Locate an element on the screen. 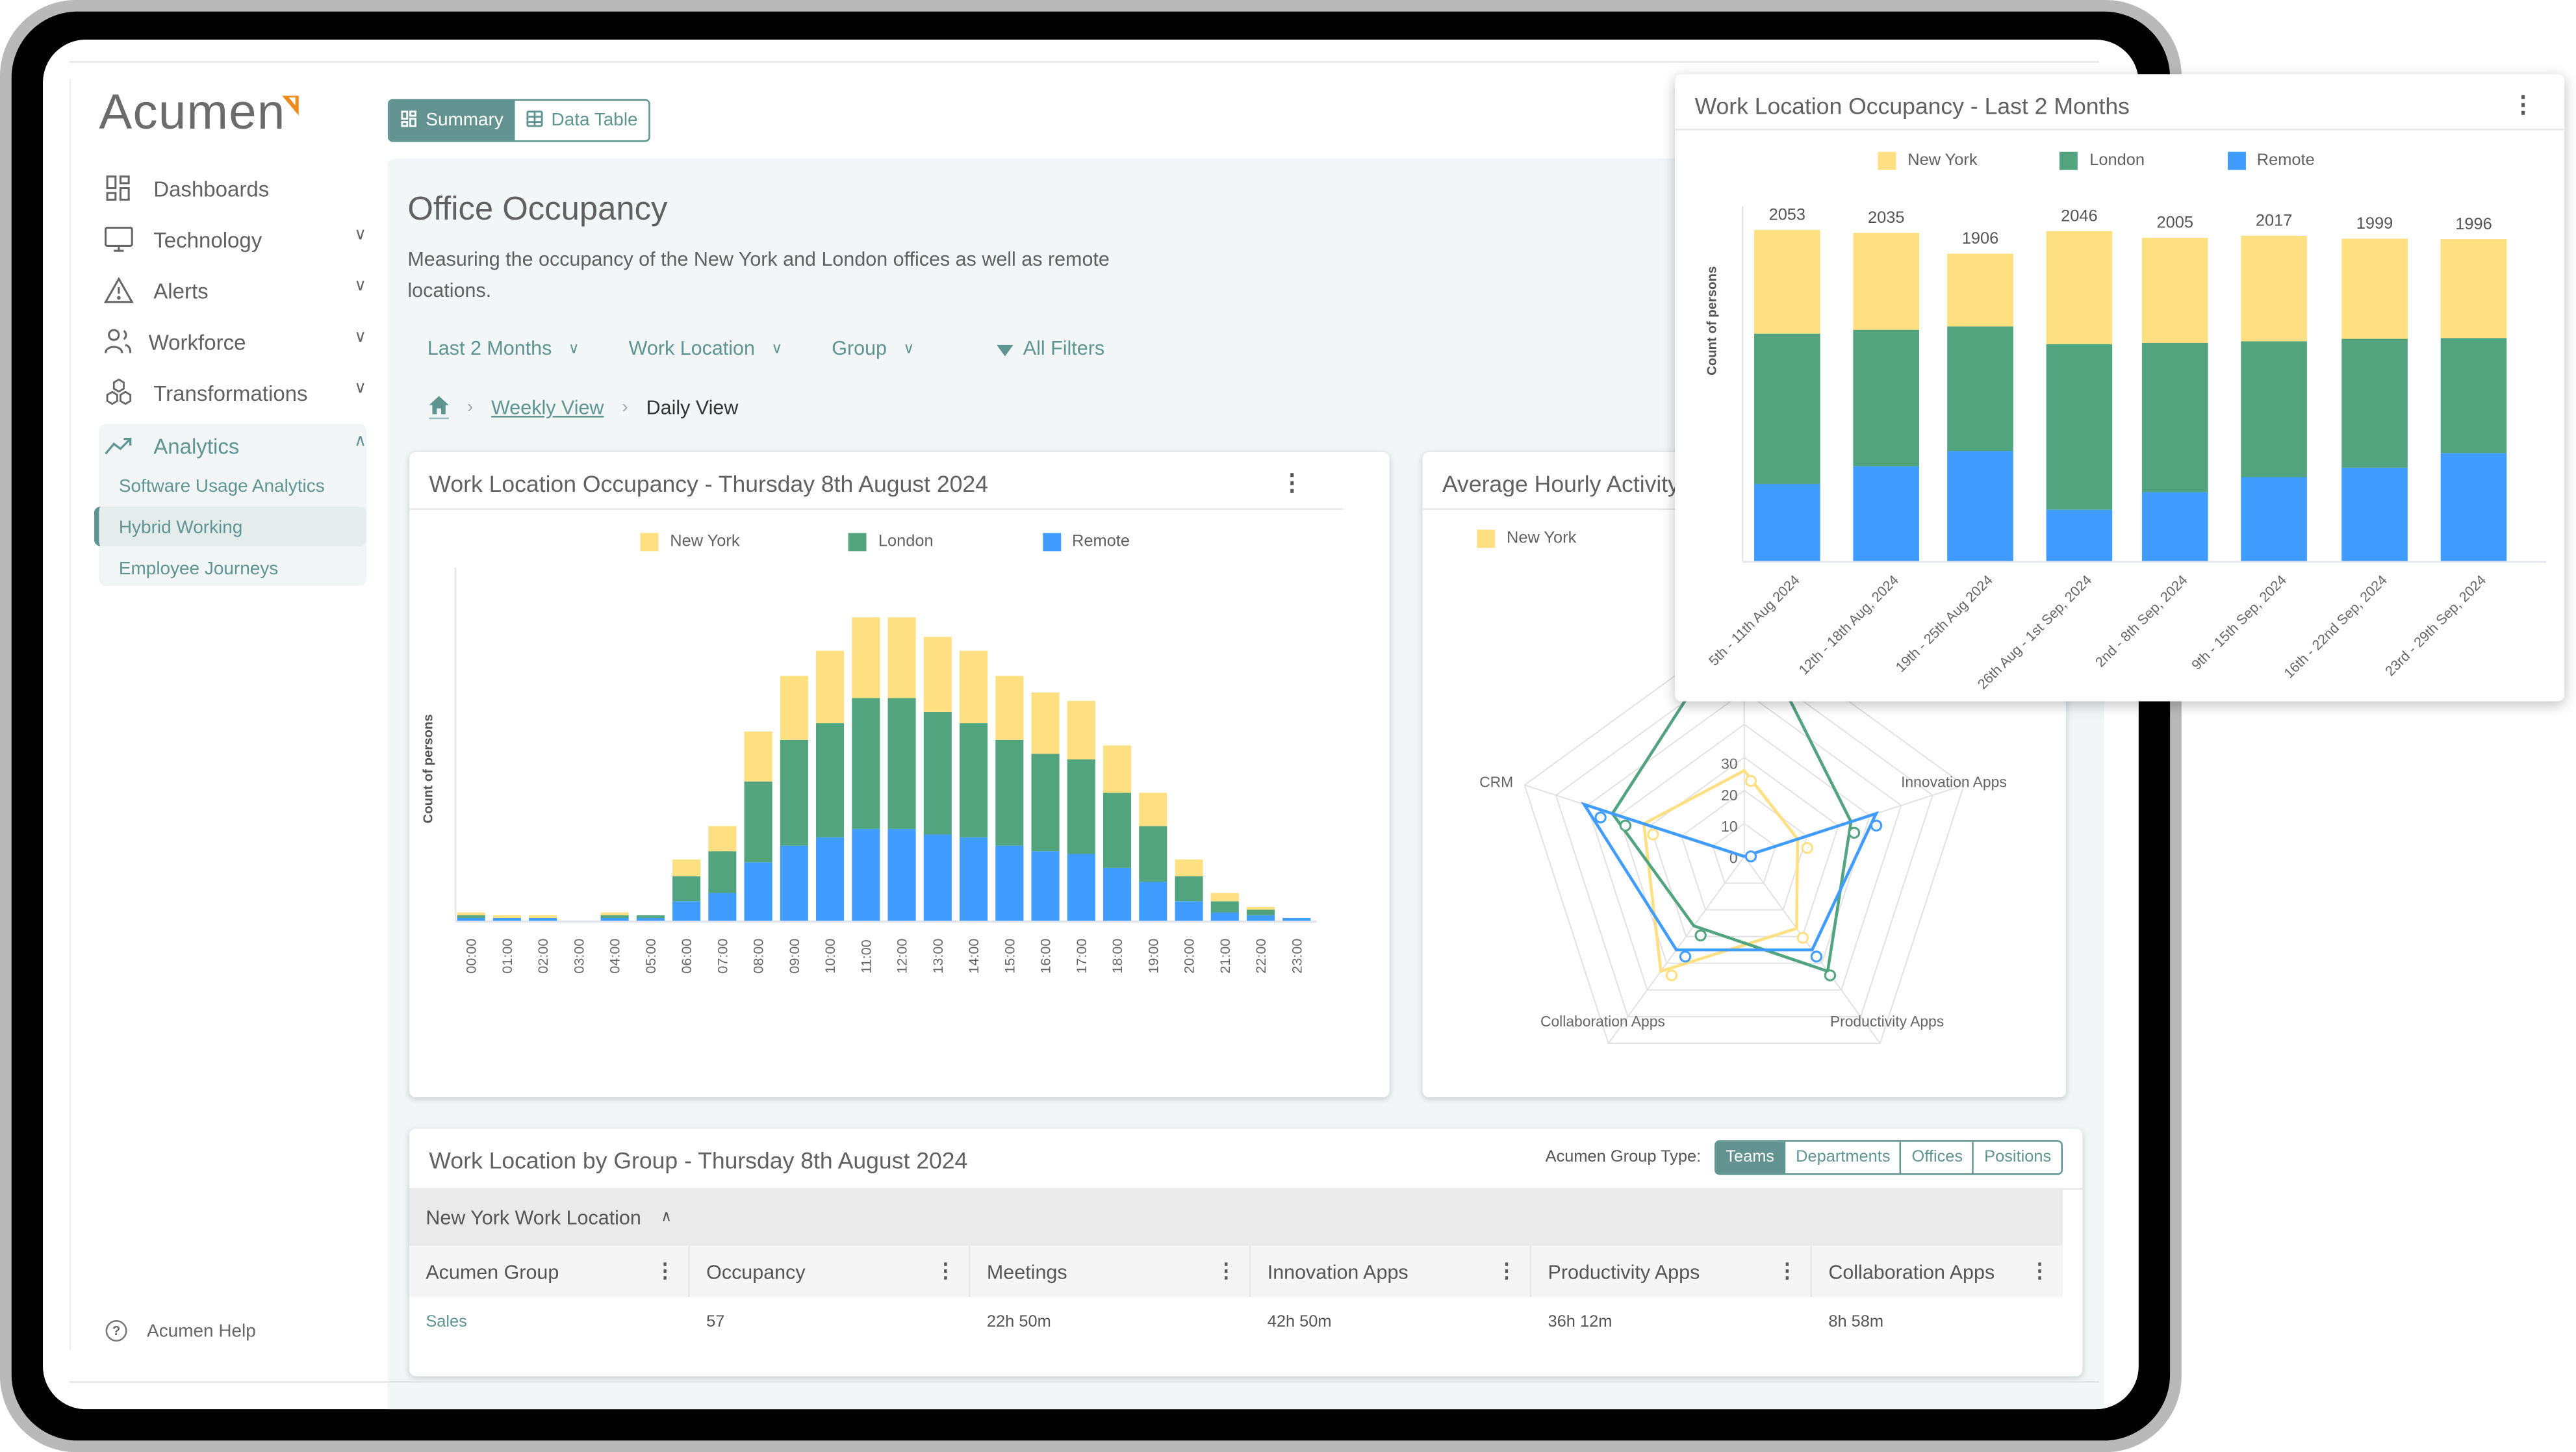 This screenshot has height=1452, width=2576. table-icon is located at coordinates (534, 120).